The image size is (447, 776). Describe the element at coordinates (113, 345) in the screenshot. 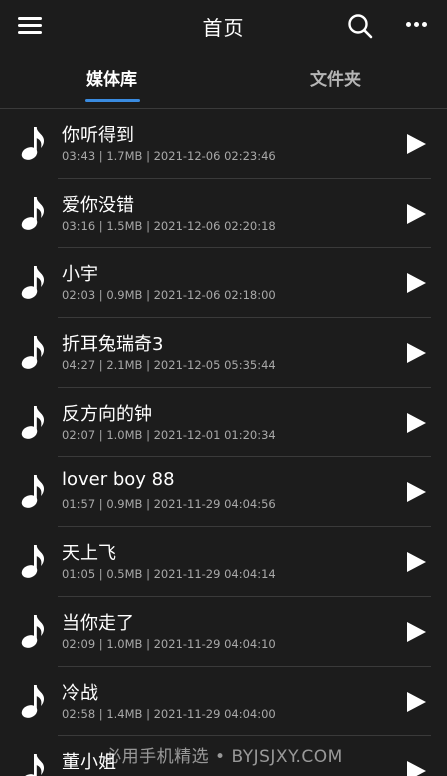

I see `song-title: 折耳兔瑞奇3` at that location.